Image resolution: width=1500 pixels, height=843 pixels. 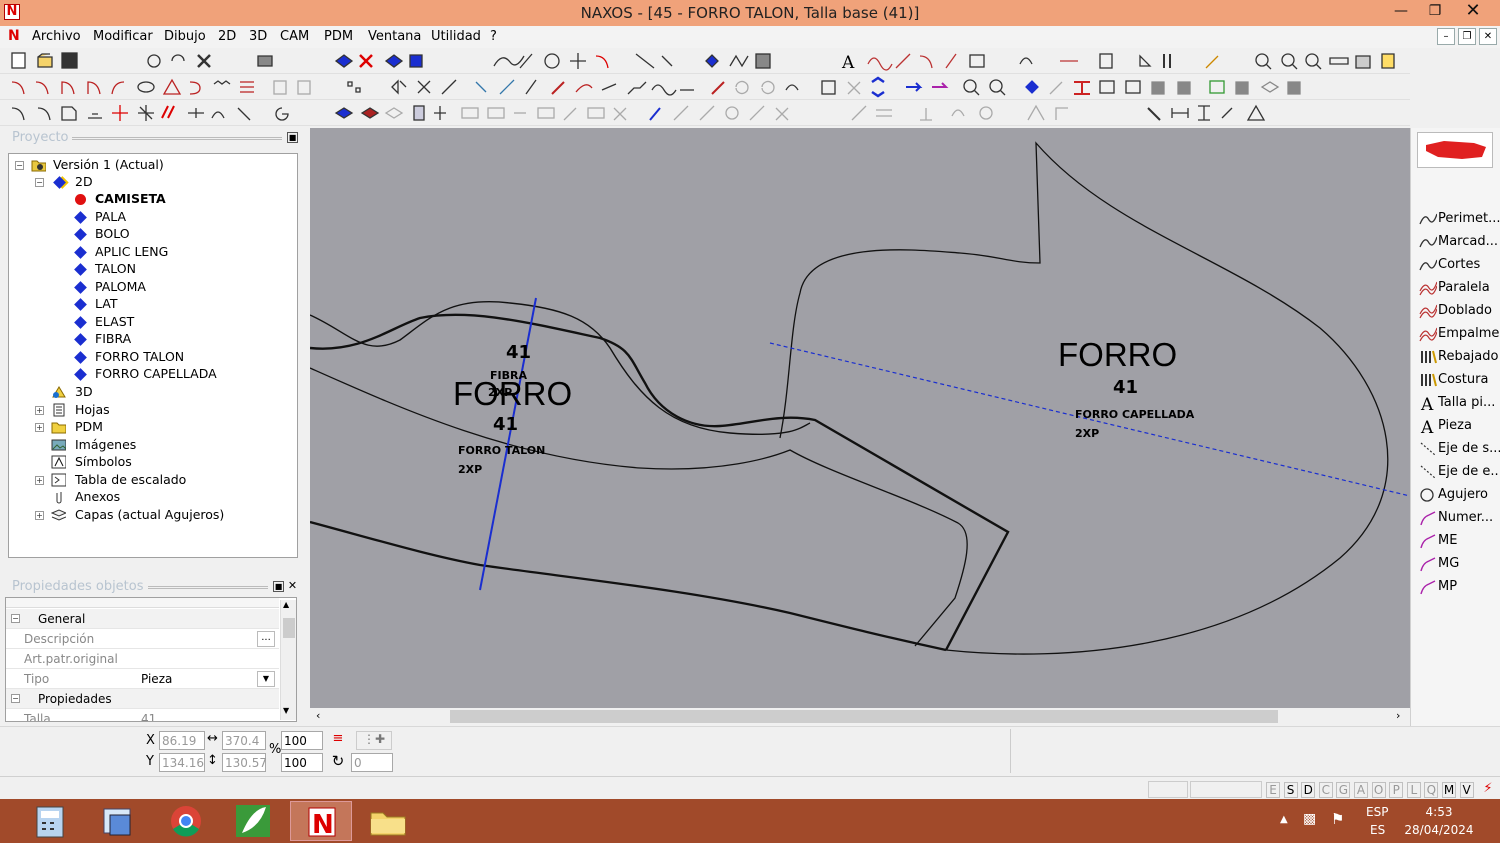 I want to click on tipo-select: Pieza, so click(x=156, y=679).